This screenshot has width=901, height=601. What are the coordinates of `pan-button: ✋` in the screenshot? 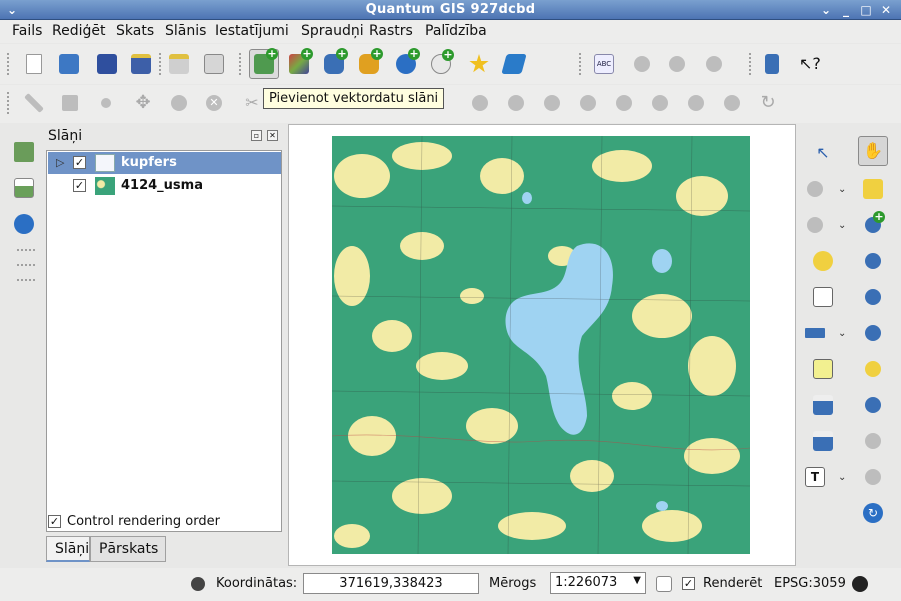 It's located at (873, 151).